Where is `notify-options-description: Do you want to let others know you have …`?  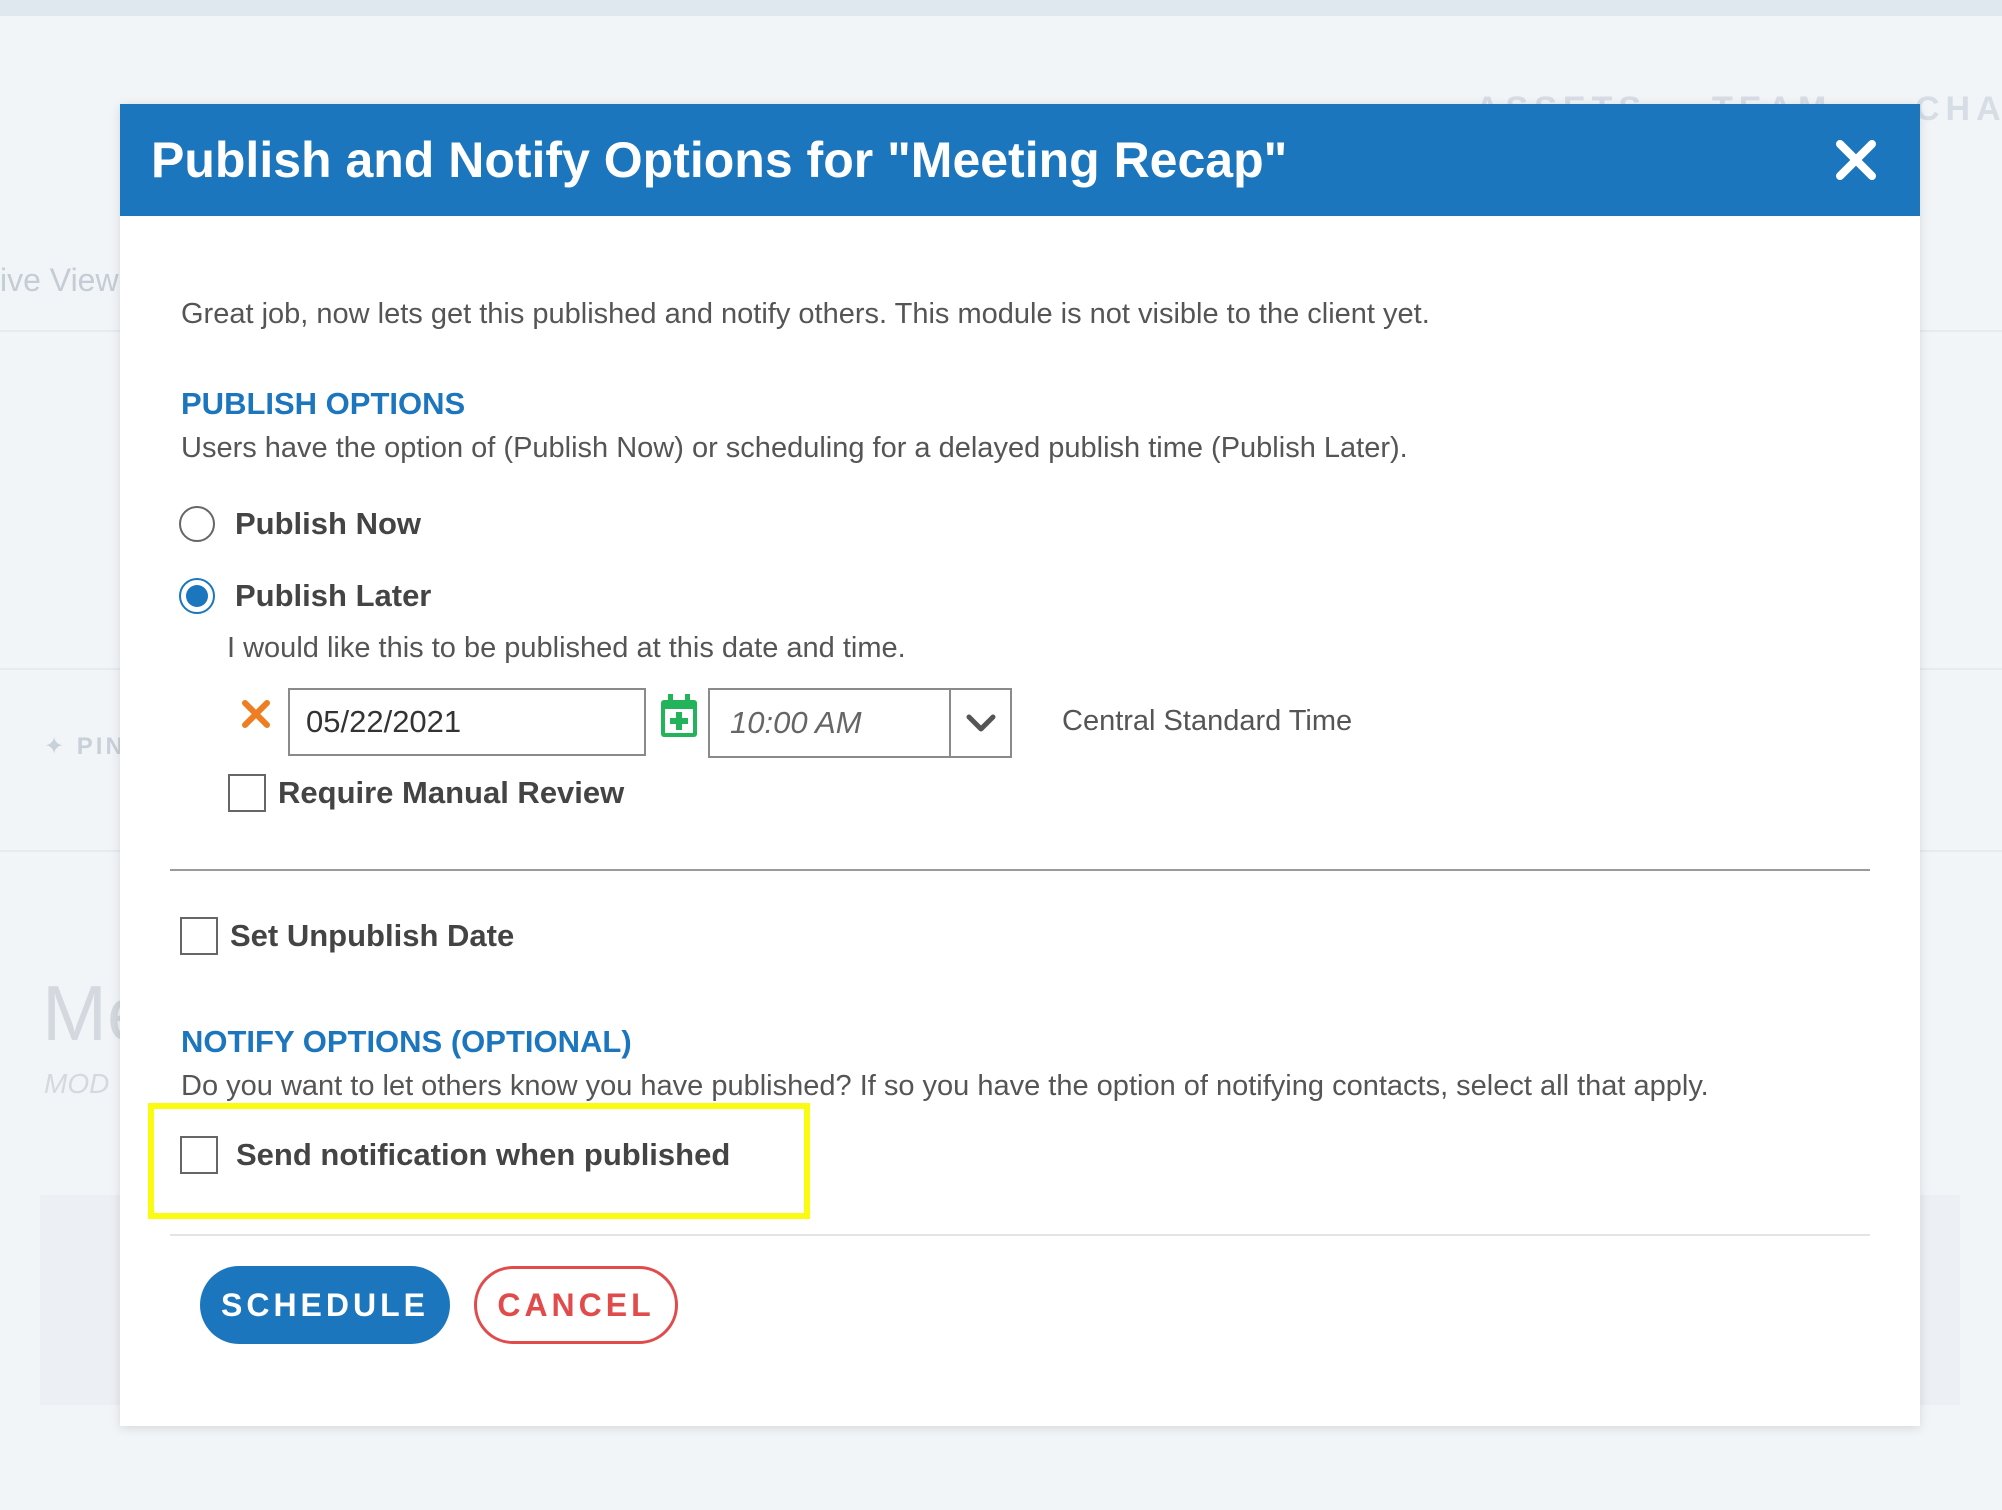
notify-options-description: Do you want to let others know you have … is located at coordinates (945, 1086).